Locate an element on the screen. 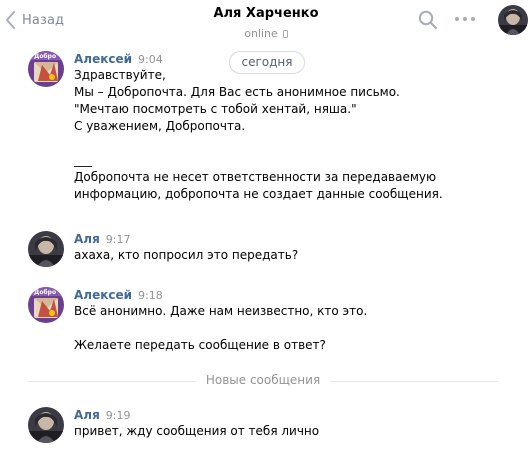 The image size is (532, 467). chat-title-block: Аля Харченко online is located at coordinates (266, 23).